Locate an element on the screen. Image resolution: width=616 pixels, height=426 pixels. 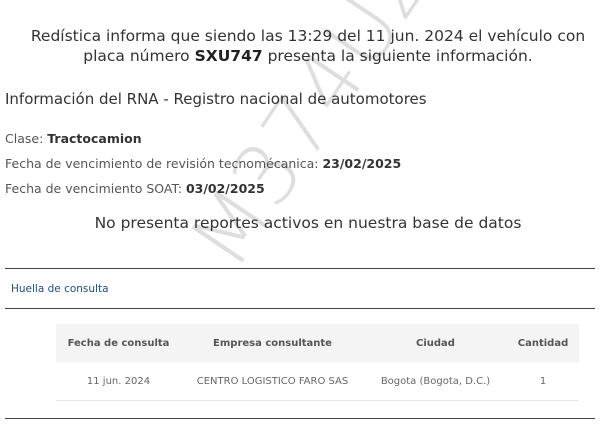
column-header-ciudad: Ciudad is located at coordinates (435, 343).